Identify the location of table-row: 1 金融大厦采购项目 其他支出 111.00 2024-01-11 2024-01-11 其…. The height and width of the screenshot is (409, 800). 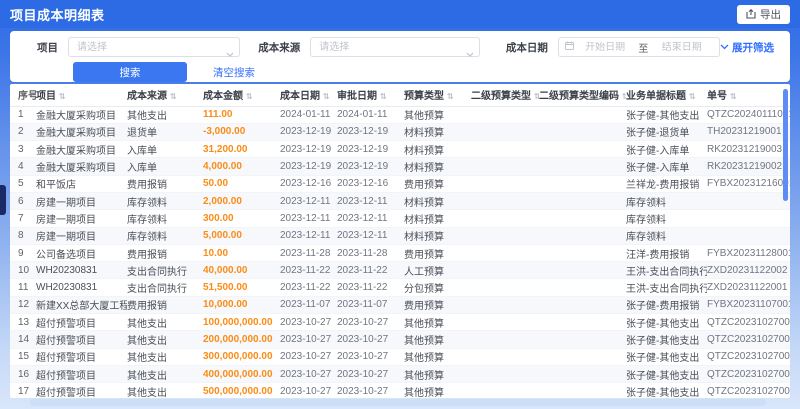
(400, 115).